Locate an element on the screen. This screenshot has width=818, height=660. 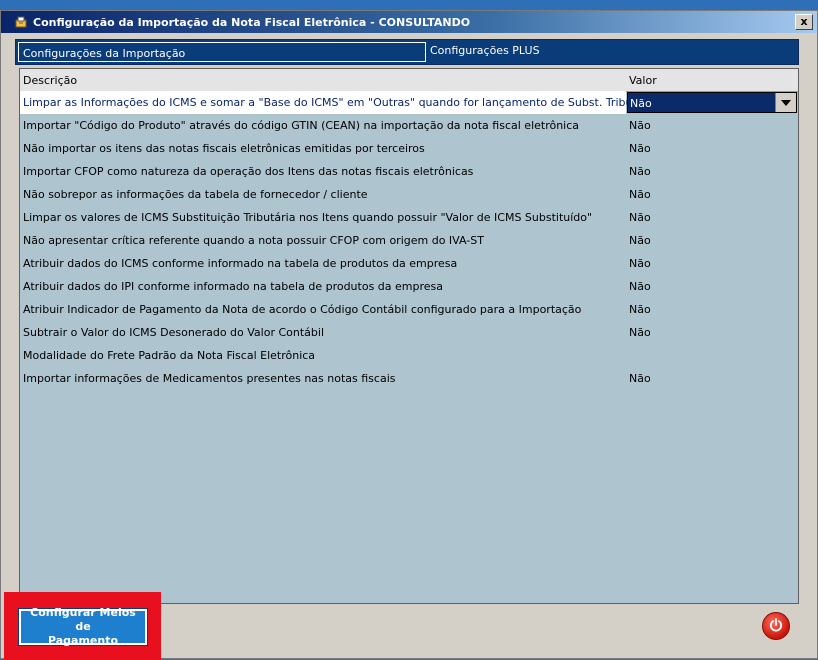
close-button: x is located at coordinates (804, 22).